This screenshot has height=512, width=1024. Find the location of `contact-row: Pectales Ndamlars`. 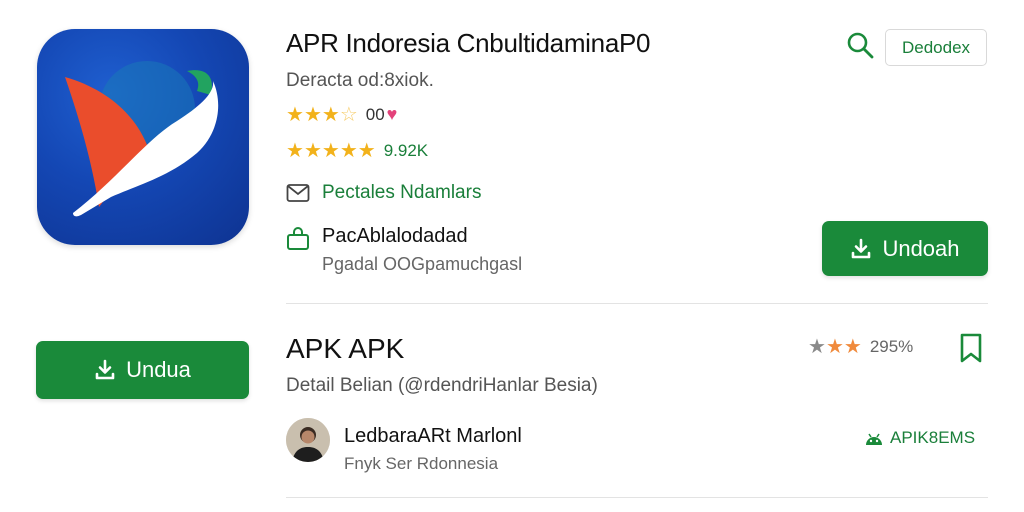

contact-row: Pectales Ndamlars is located at coordinates (383, 193).